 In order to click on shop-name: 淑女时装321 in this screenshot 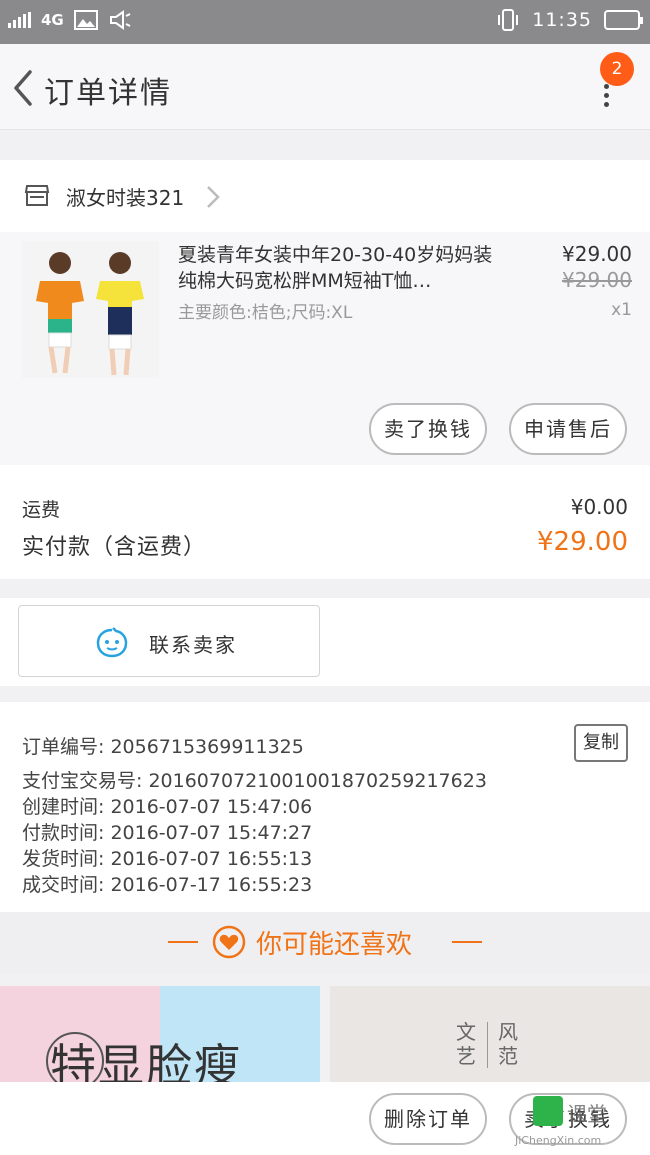, I will do `click(125, 198)`.